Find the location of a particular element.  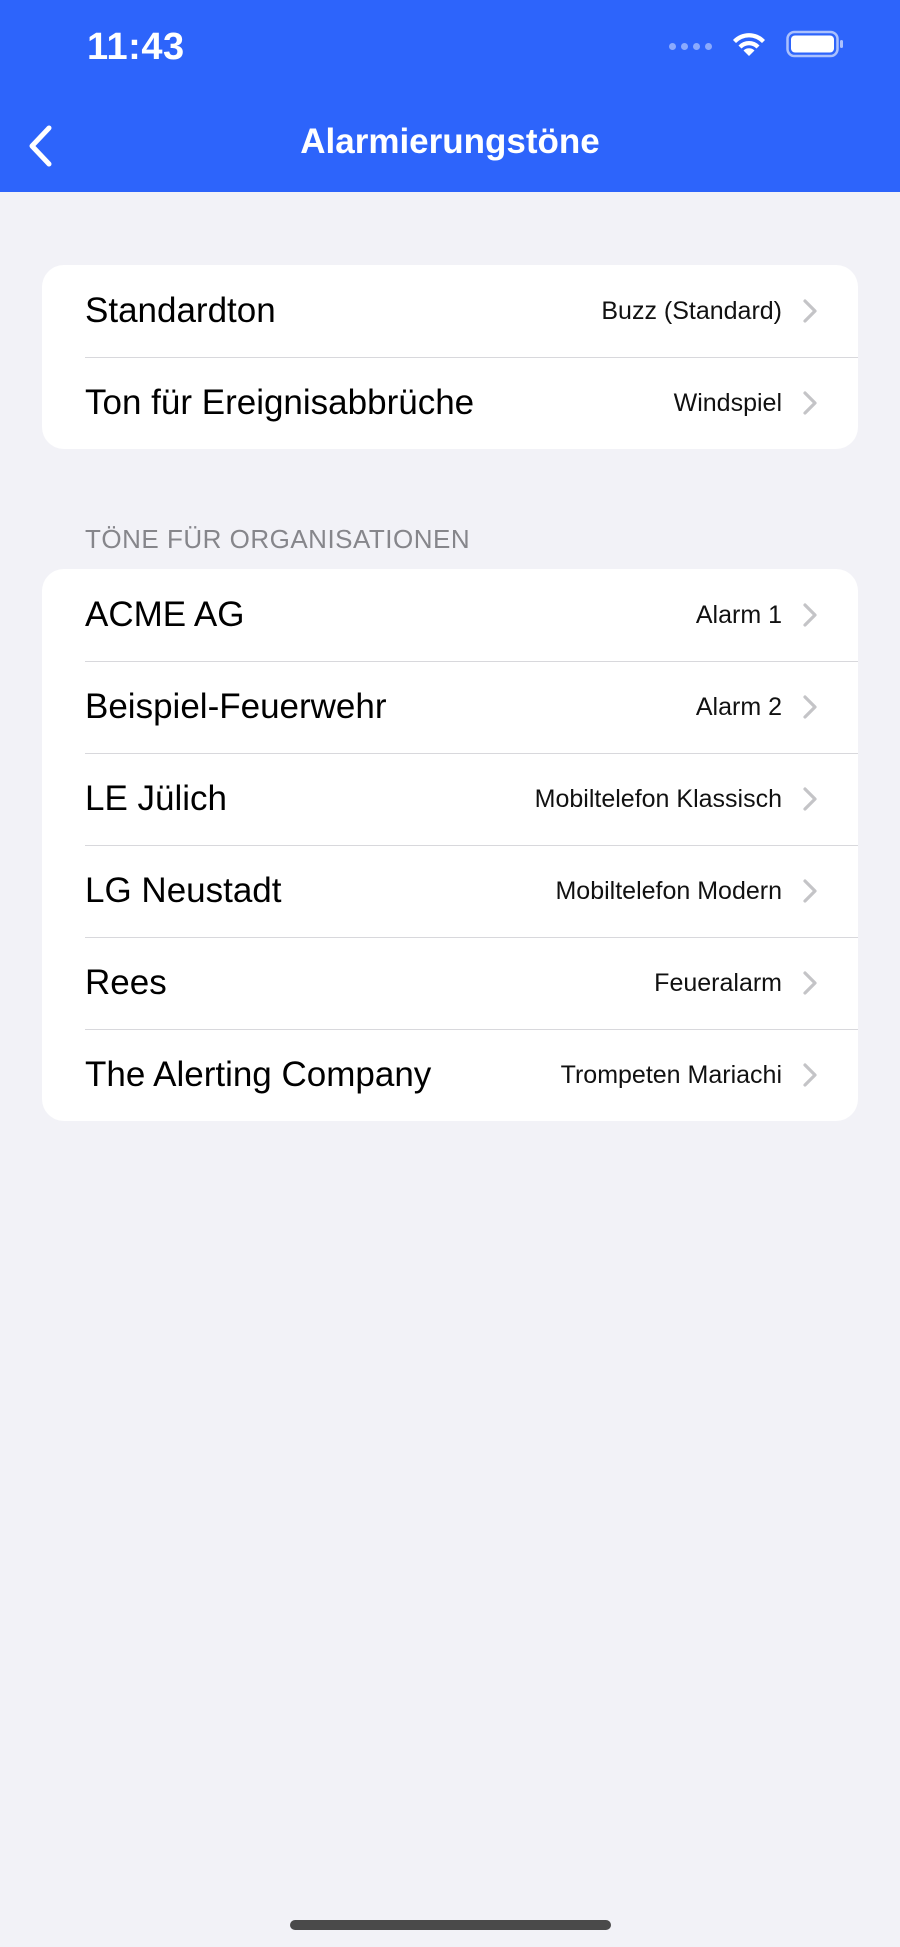

list-item-default-tone: Standardton Buzz (Standard) is located at coordinates (450, 311).